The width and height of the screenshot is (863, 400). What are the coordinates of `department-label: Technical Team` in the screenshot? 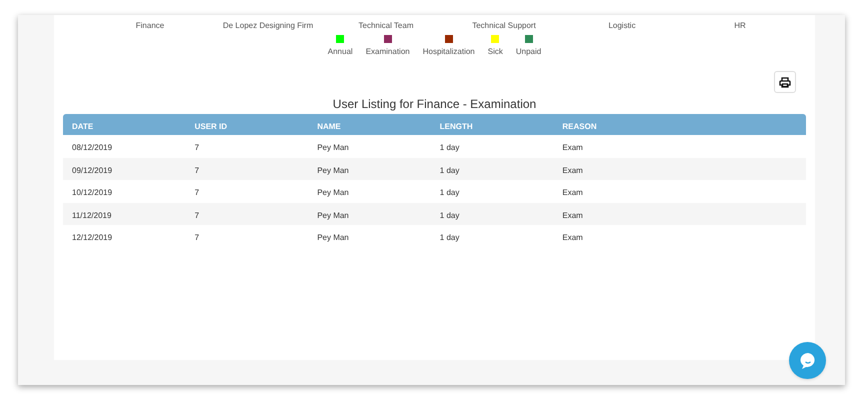 It's located at (386, 26).